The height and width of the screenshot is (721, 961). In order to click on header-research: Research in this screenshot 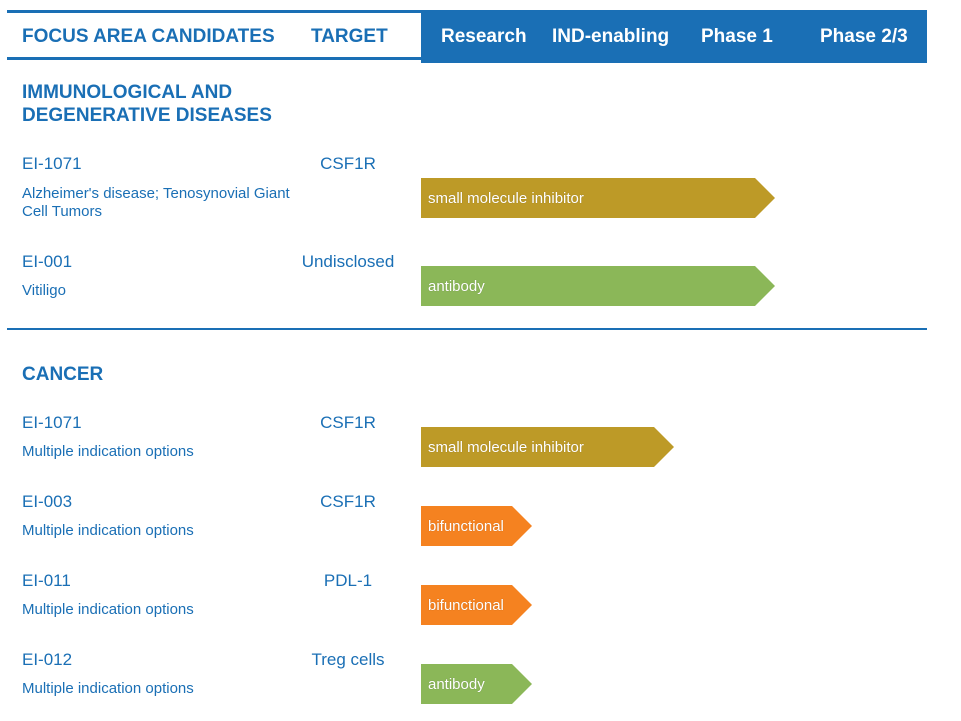, I will do `click(484, 36)`.